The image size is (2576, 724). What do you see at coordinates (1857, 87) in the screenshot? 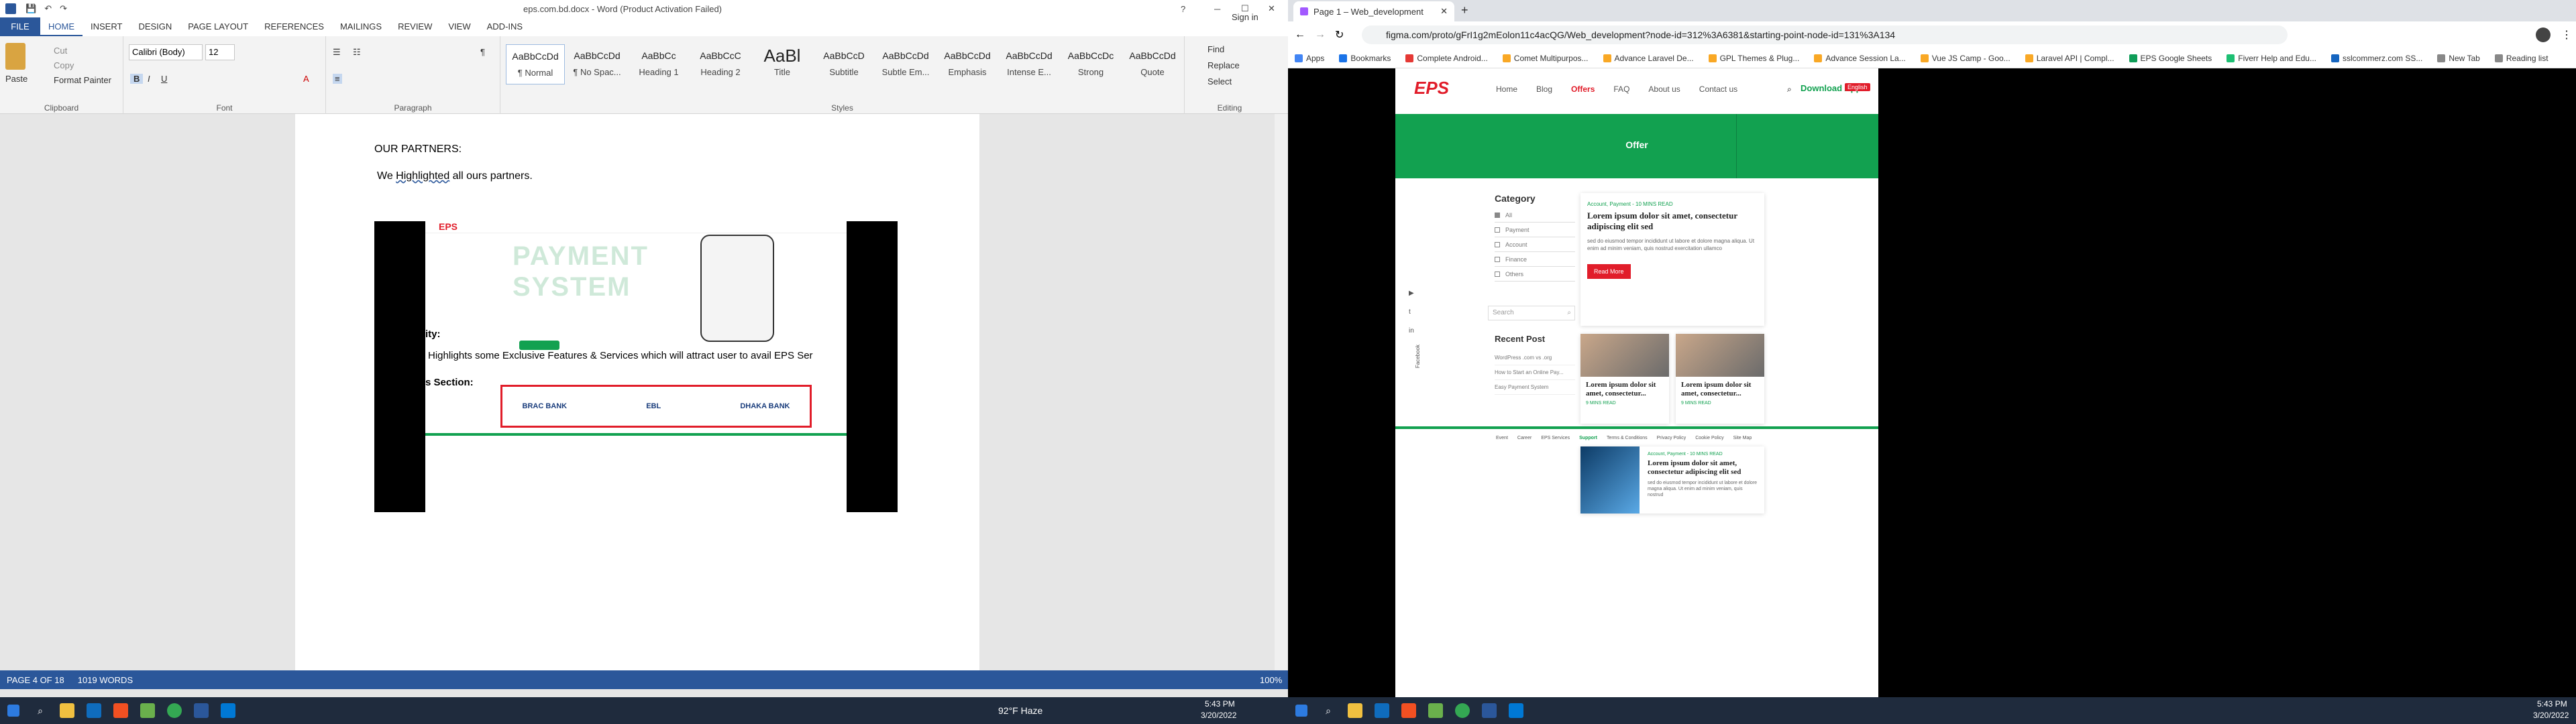
I see `language-button: English` at bounding box center [1857, 87].